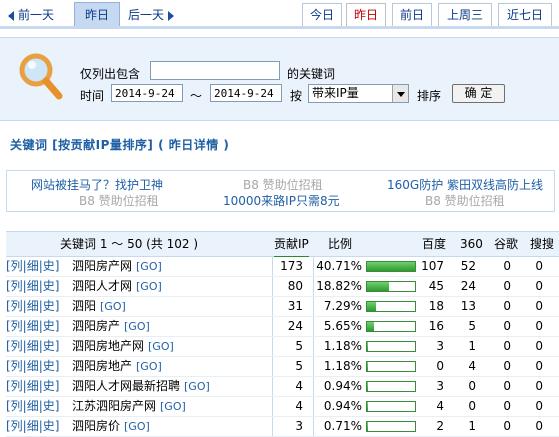 This screenshot has width=559, height=437. Describe the element at coordinates (282, 367) in the screenshot. I see `table-row: [列|细|史] 泗阳房地产 [GO] 5 1.18% 0 4 0 0` at that location.